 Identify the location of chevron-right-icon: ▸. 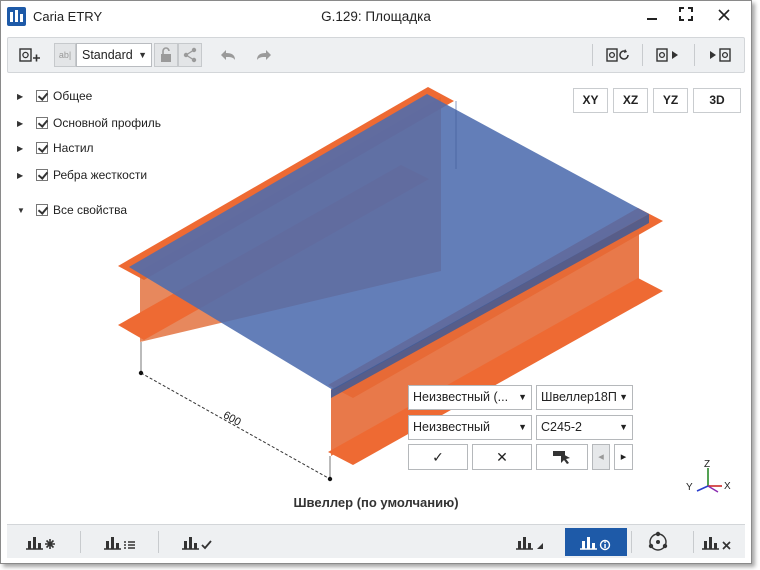
(623, 457).